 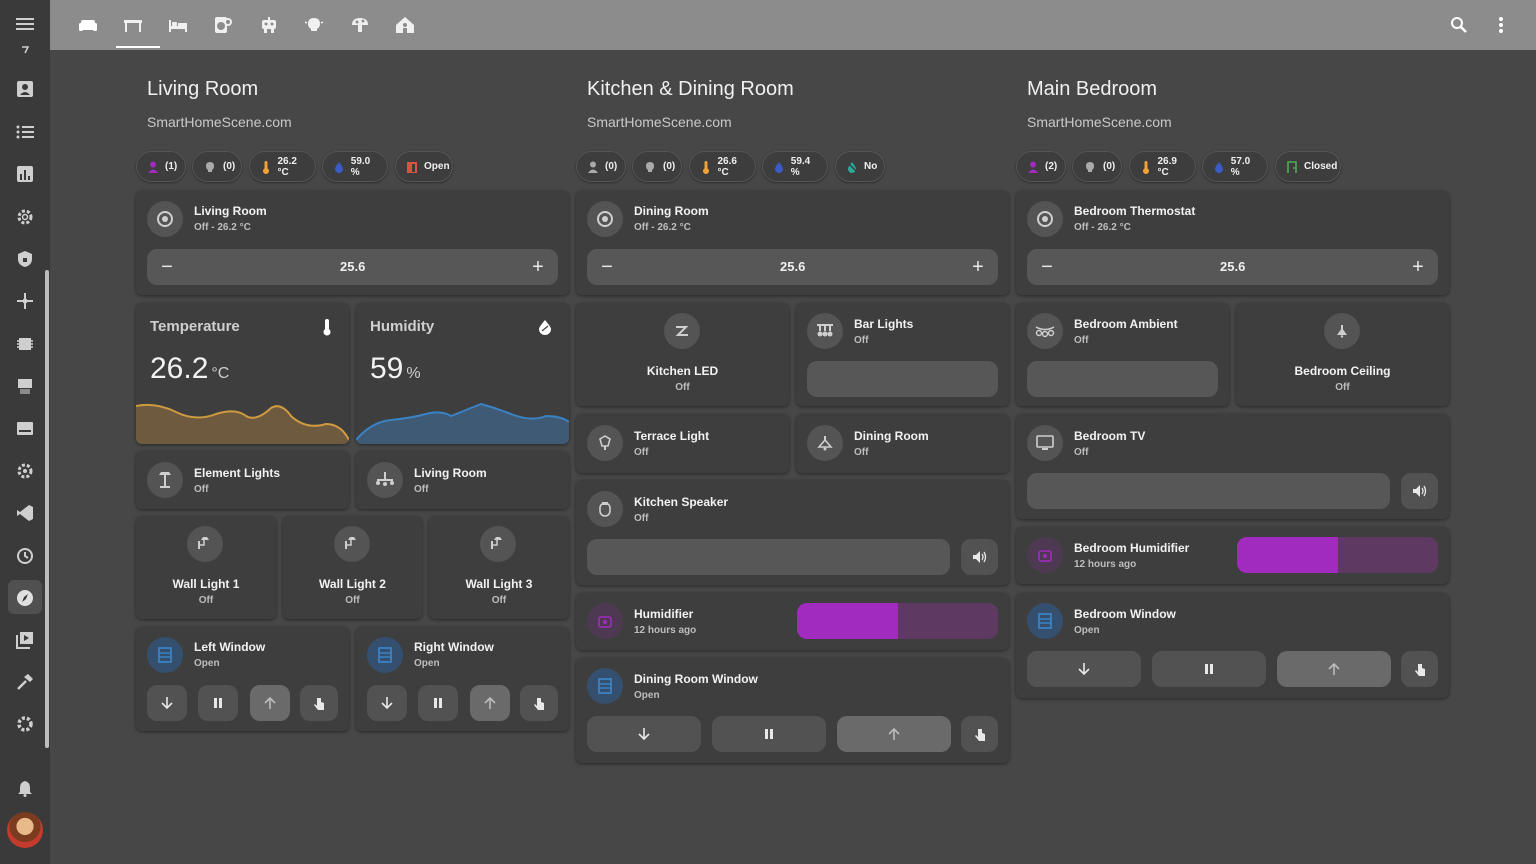 I want to click on bedroom-humidifier-card: Bedroom Humidifier 12 hours ago, so click(x=1232, y=555).